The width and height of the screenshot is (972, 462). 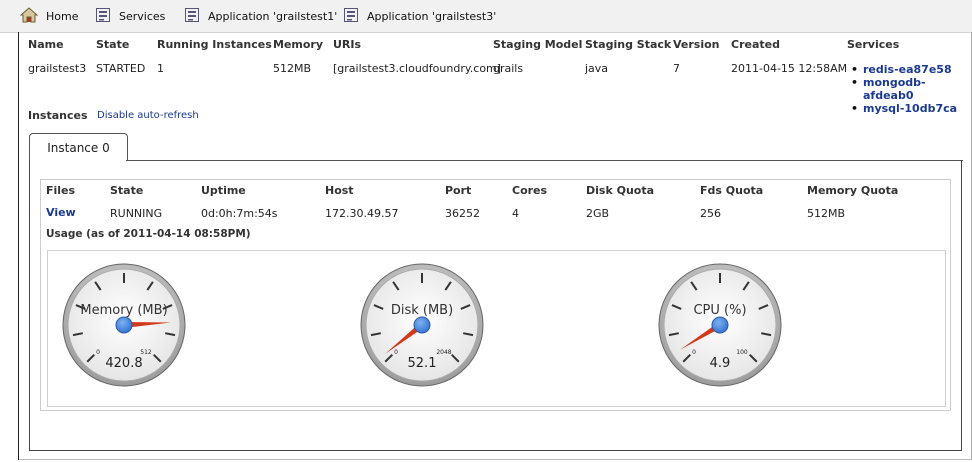 What do you see at coordinates (32, 16) in the screenshot?
I see `home-icon` at bounding box center [32, 16].